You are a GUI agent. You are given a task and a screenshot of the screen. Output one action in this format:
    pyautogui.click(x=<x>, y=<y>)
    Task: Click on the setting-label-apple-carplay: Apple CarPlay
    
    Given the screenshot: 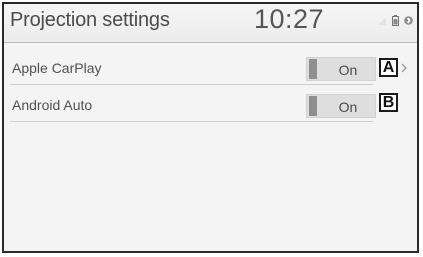 What is the action you would take?
    pyautogui.click(x=57, y=68)
    